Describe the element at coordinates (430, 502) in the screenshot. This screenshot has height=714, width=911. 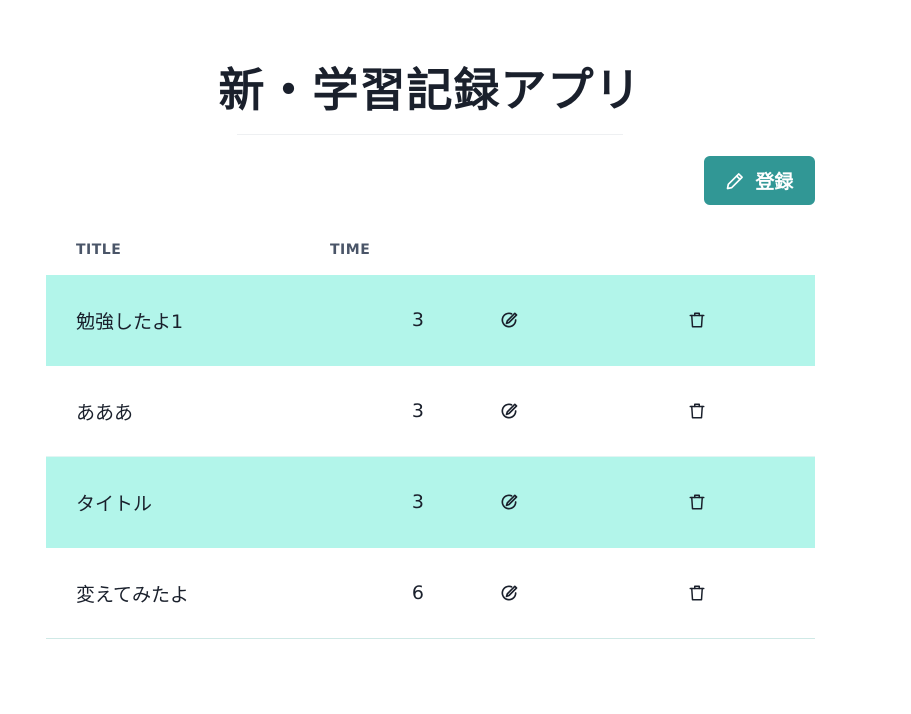
I see `table-row: タイトル 3` at that location.